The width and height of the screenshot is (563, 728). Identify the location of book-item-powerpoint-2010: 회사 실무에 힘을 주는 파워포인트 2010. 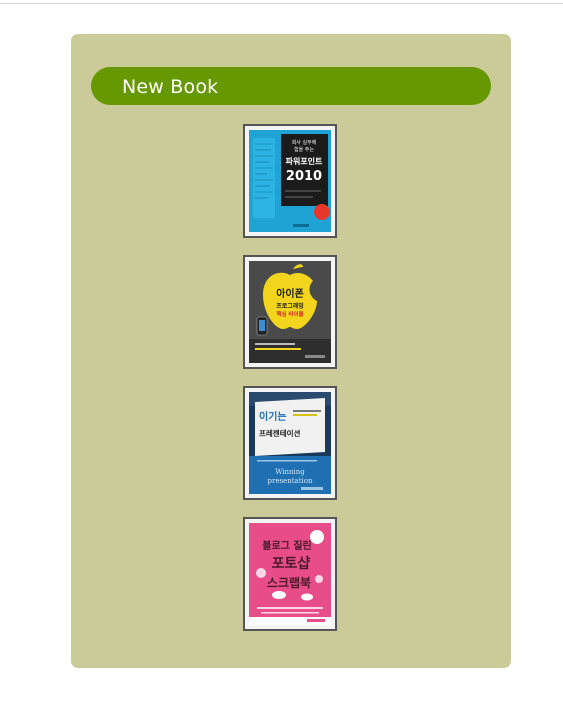
(290, 181).